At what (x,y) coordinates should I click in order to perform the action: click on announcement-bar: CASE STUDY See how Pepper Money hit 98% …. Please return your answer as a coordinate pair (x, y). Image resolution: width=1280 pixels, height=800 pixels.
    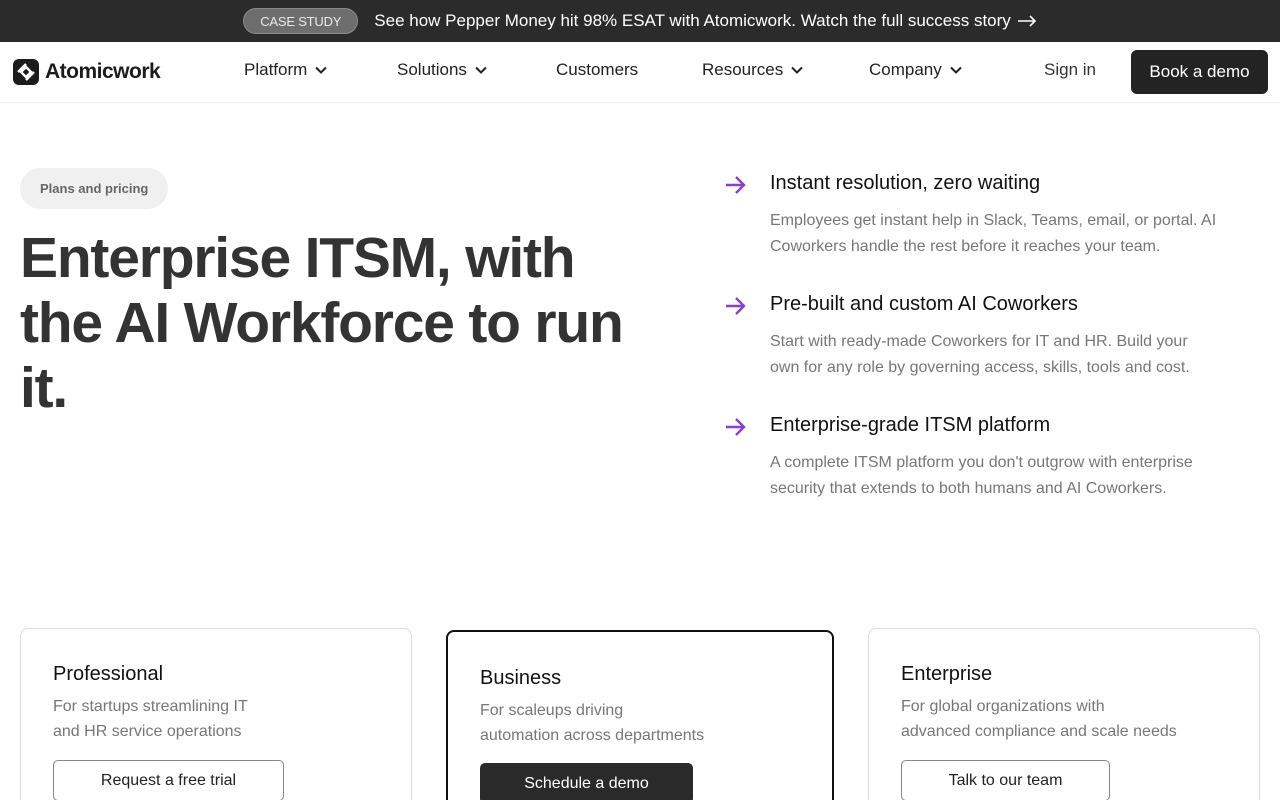
    Looking at the image, I should click on (640, 21).